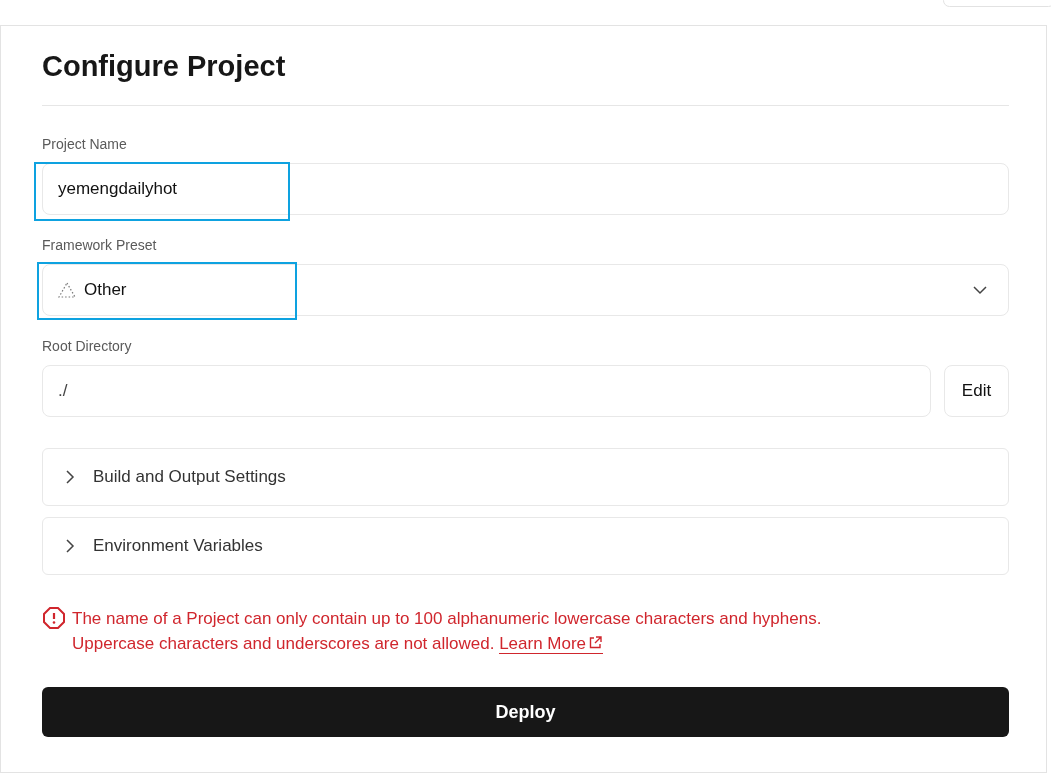 Image resolution: width=1051 pixels, height=775 pixels. What do you see at coordinates (164, 66) in the screenshot?
I see `page-title: Configure Project` at bounding box center [164, 66].